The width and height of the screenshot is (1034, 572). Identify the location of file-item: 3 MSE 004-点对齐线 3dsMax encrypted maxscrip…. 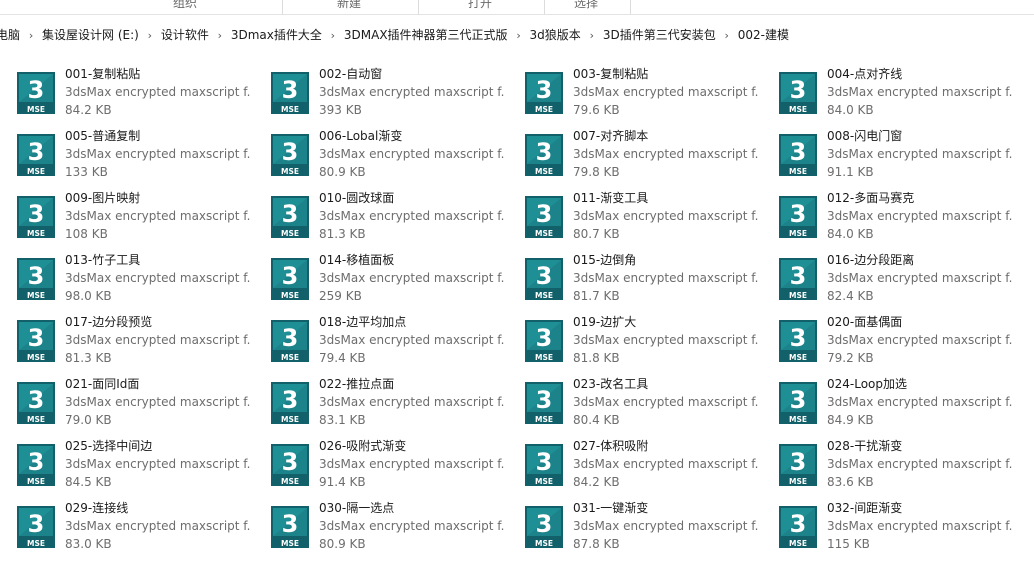
(887, 91).